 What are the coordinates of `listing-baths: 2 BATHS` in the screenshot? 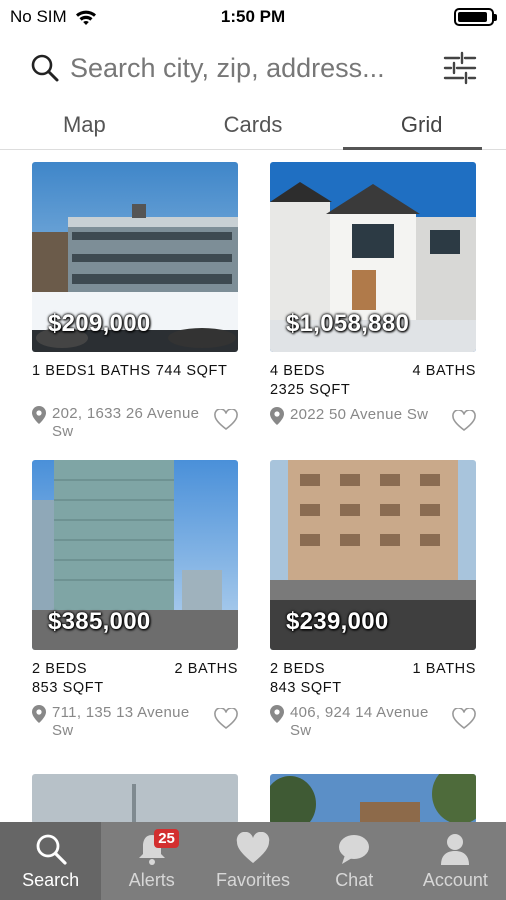 It's located at (206, 669).